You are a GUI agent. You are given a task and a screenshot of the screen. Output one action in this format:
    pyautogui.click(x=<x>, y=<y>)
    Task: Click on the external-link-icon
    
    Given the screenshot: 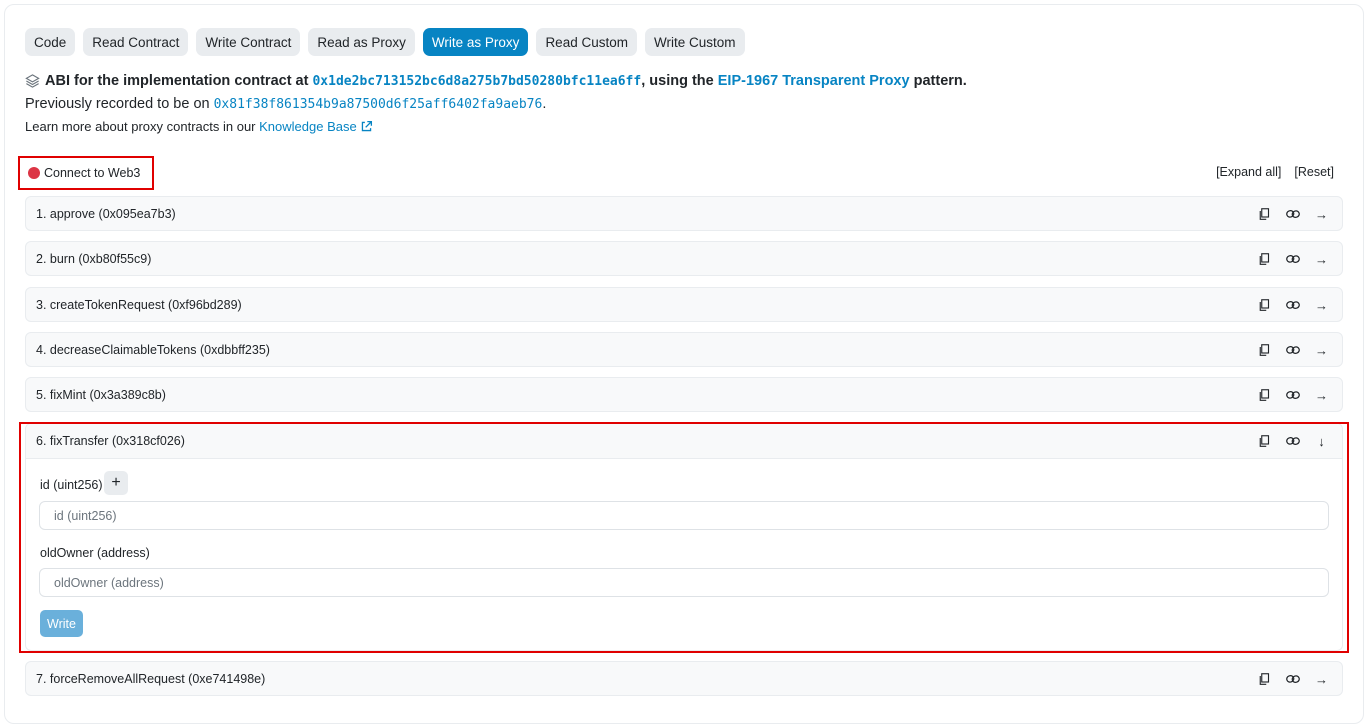 What is the action you would take?
    pyautogui.click(x=366, y=126)
    